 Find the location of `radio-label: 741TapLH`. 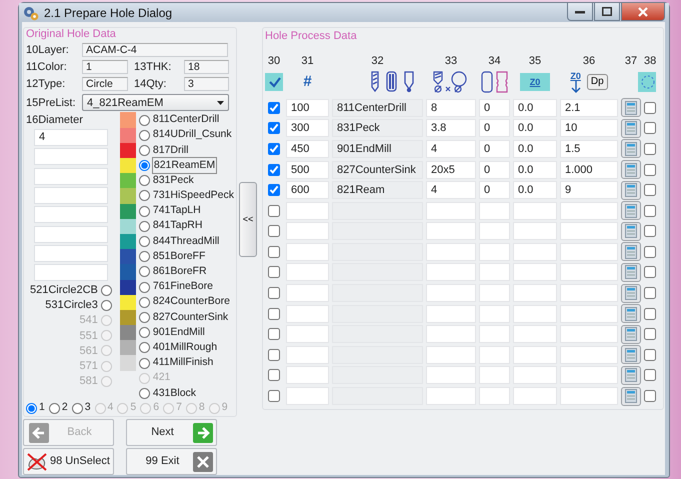

radio-label: 741TapLH is located at coordinates (176, 211).